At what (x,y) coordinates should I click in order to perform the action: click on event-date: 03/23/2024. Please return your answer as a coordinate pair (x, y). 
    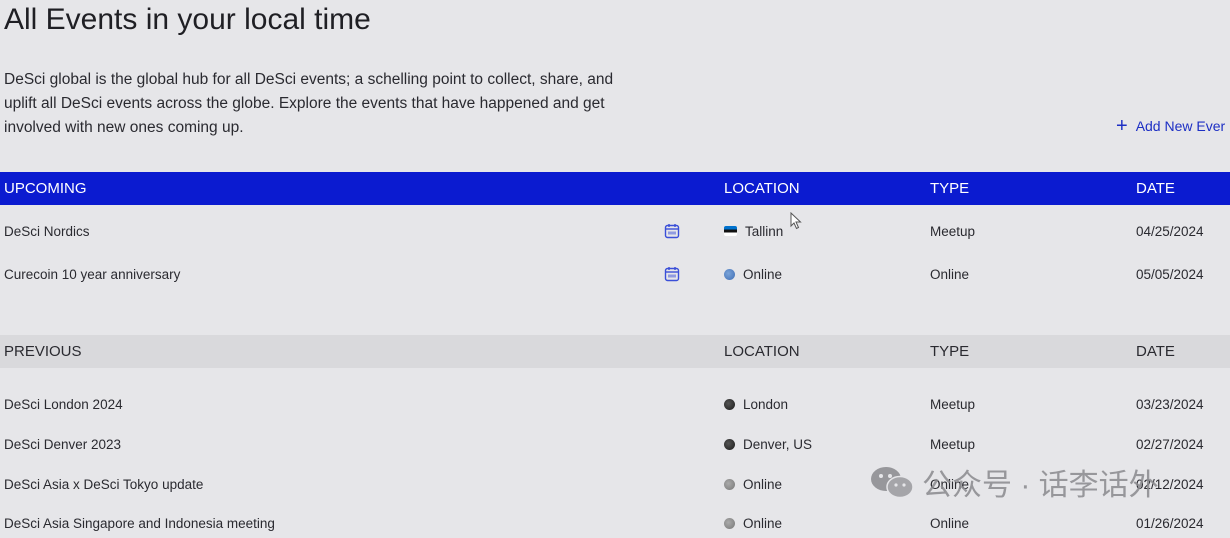
    Looking at the image, I should click on (1170, 404).